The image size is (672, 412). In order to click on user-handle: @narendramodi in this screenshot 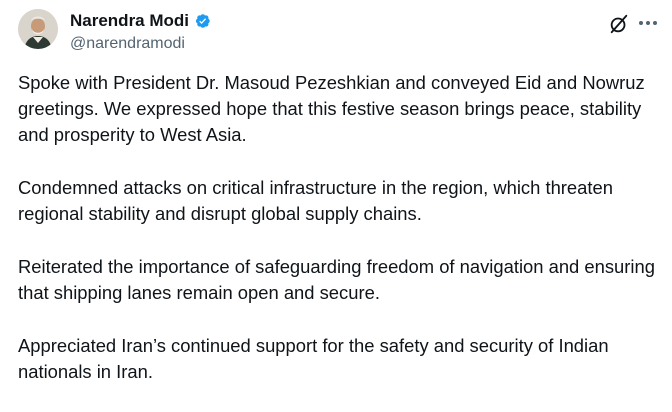, I will do `click(140, 44)`.